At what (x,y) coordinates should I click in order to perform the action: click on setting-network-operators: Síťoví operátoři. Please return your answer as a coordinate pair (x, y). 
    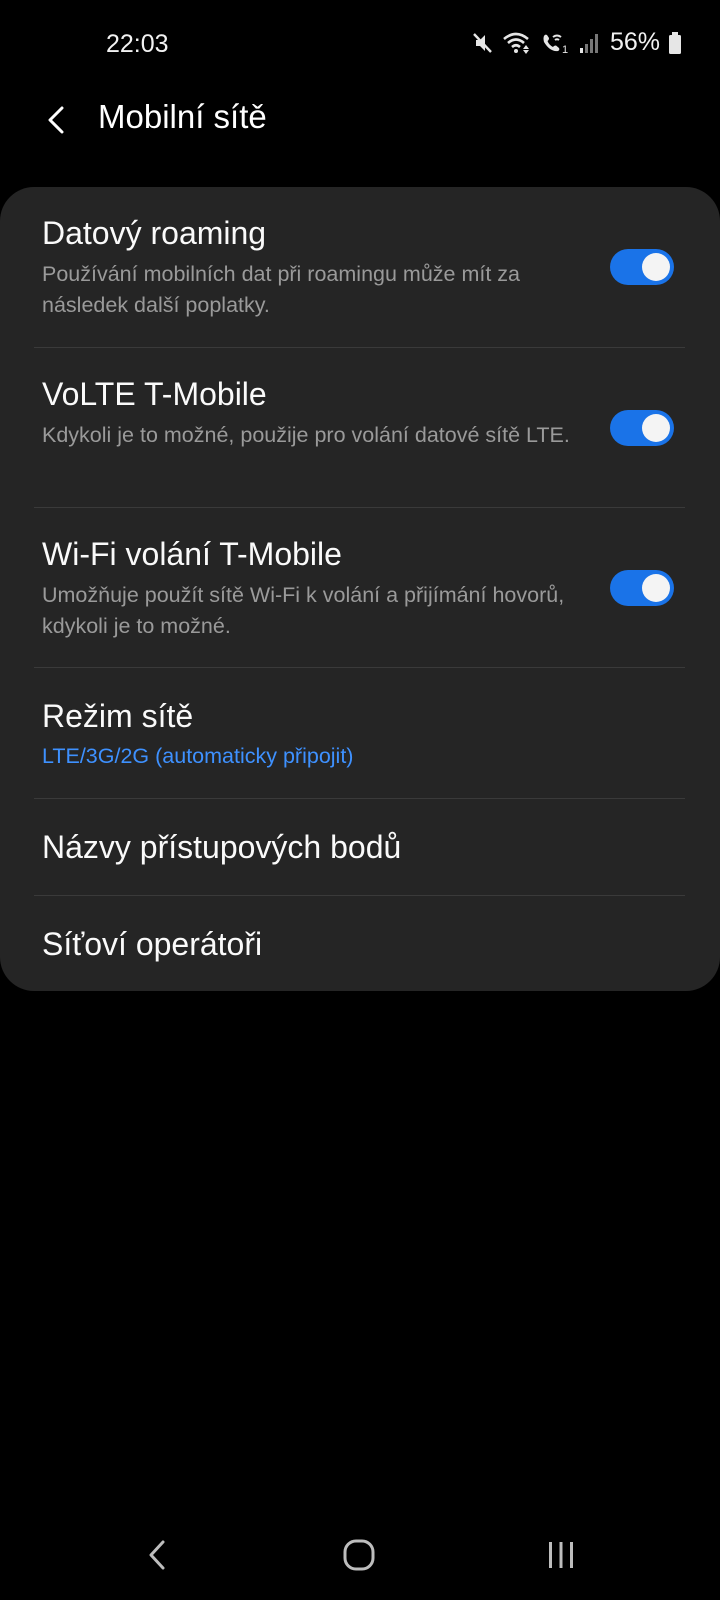
    Looking at the image, I should click on (360, 943).